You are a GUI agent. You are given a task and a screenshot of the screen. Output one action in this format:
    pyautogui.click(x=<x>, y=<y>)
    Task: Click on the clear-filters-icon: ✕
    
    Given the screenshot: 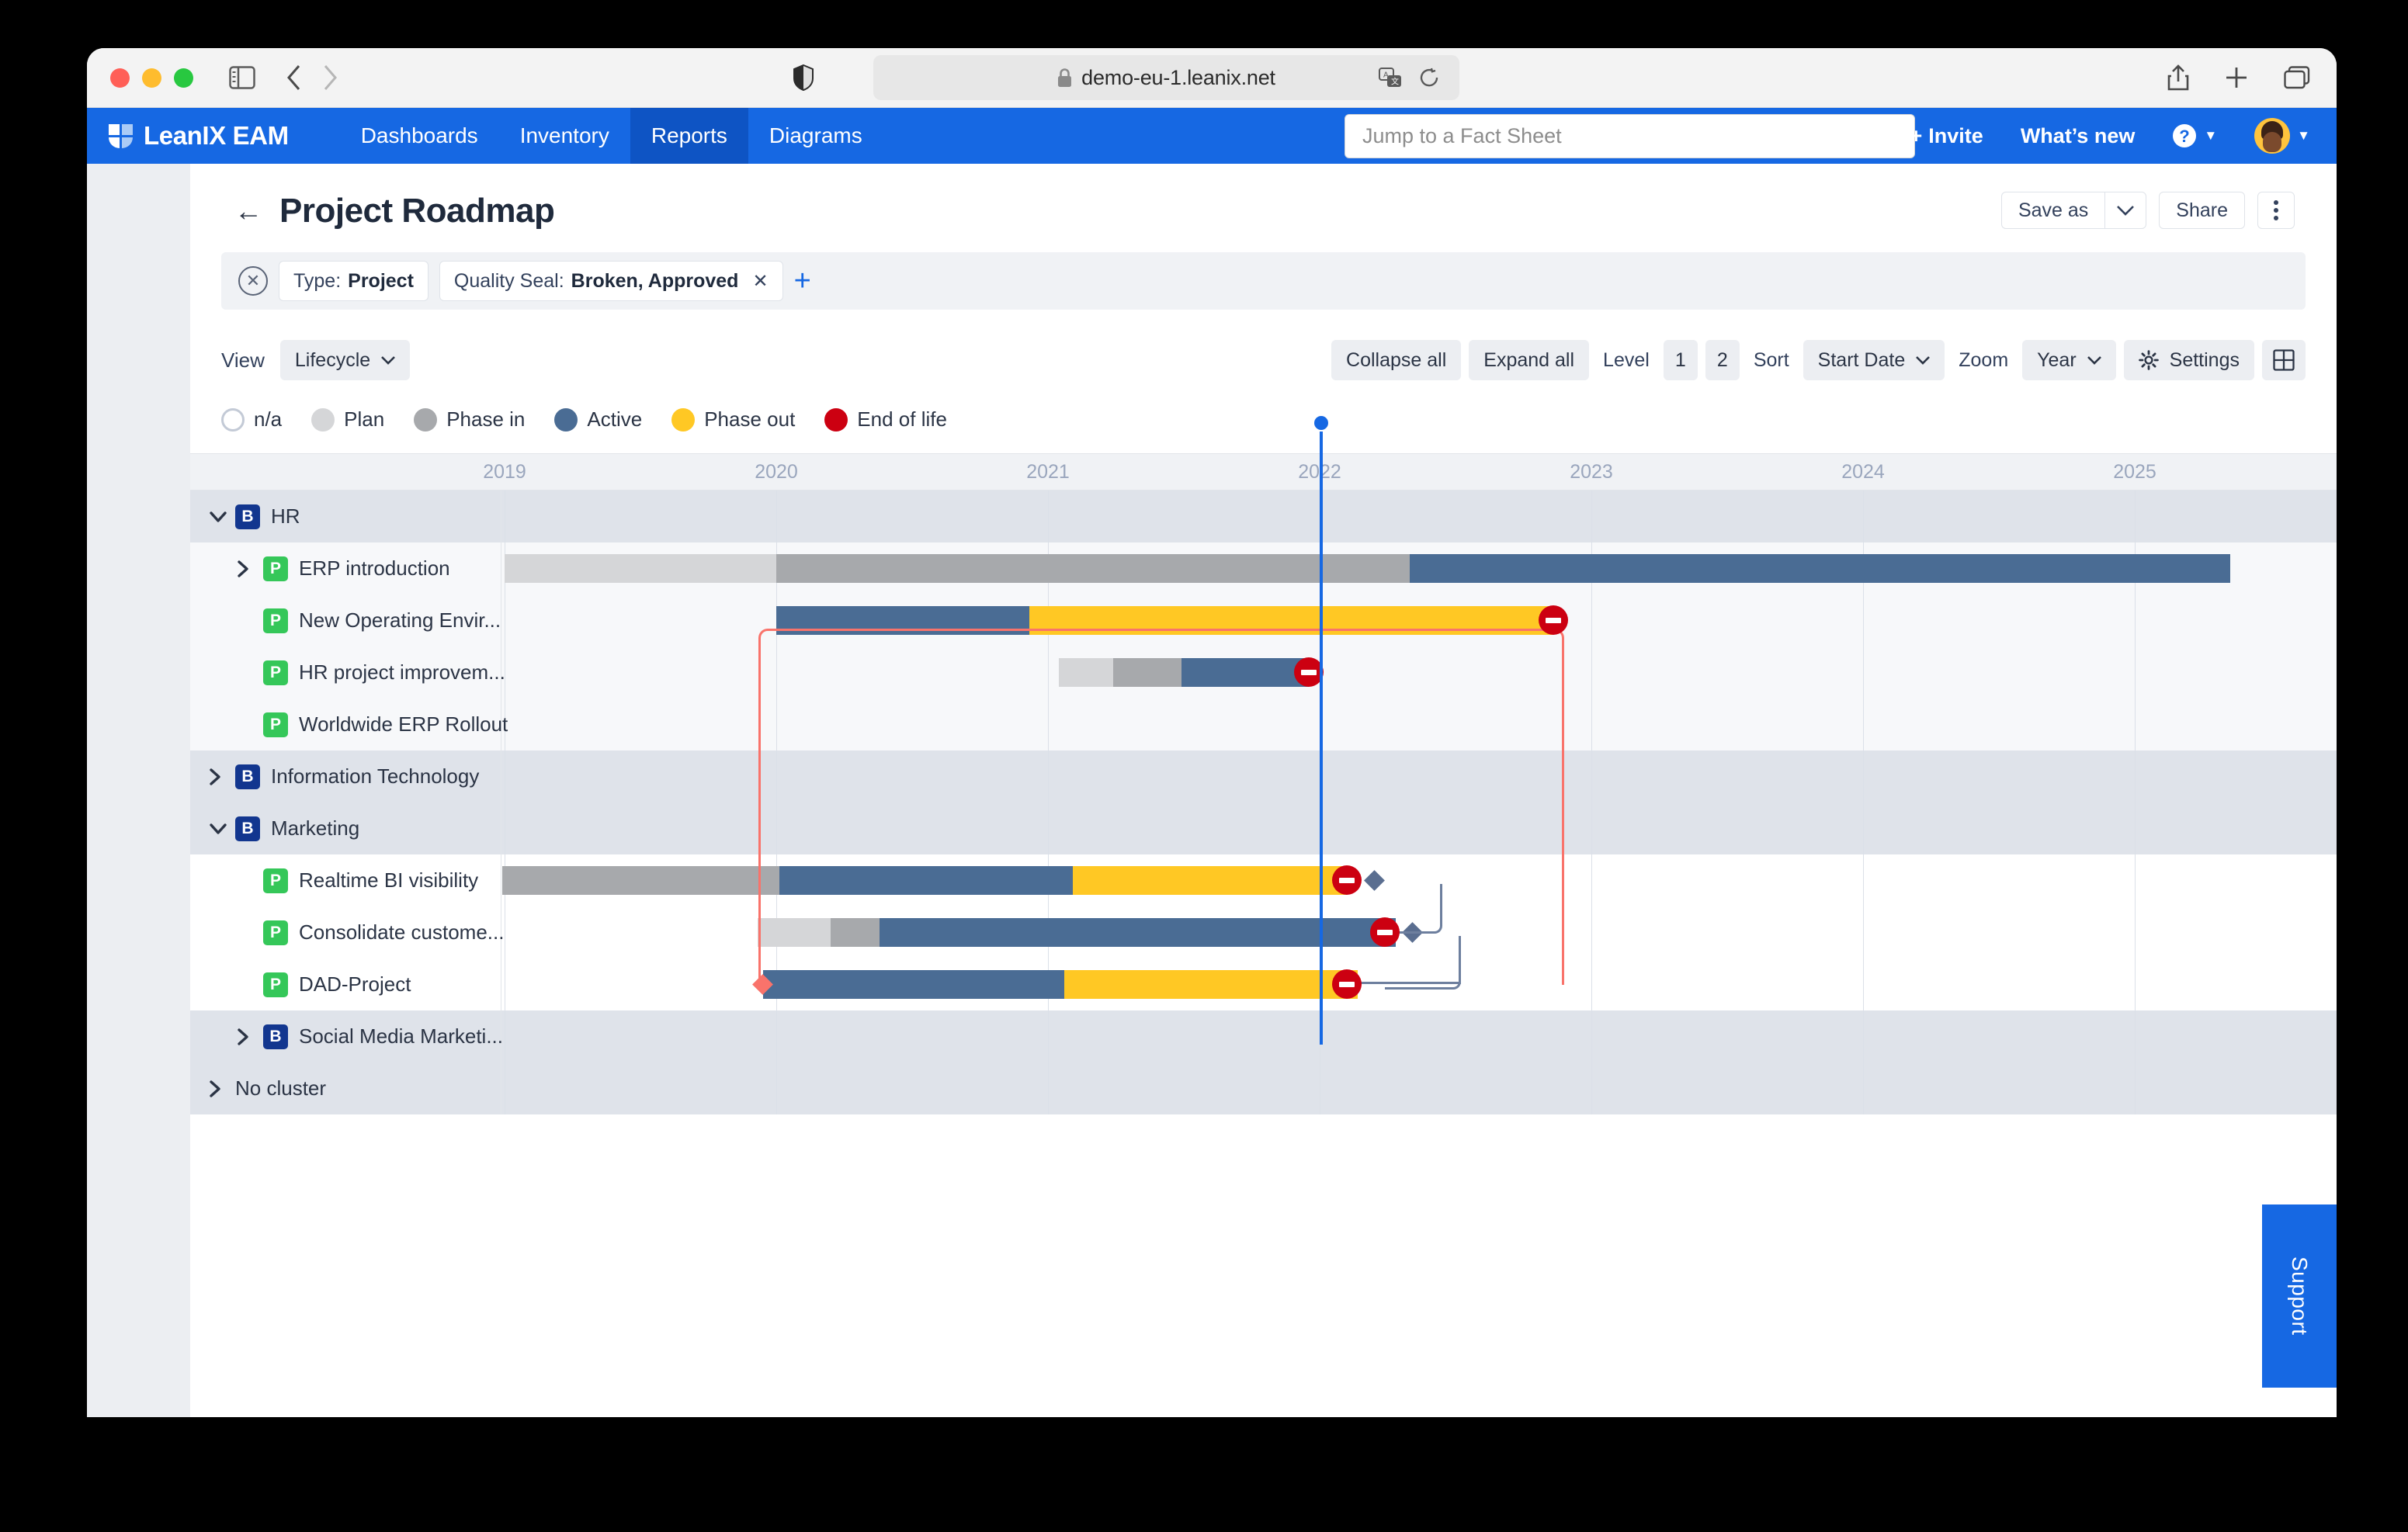 What is the action you would take?
    pyautogui.click(x=253, y=281)
    